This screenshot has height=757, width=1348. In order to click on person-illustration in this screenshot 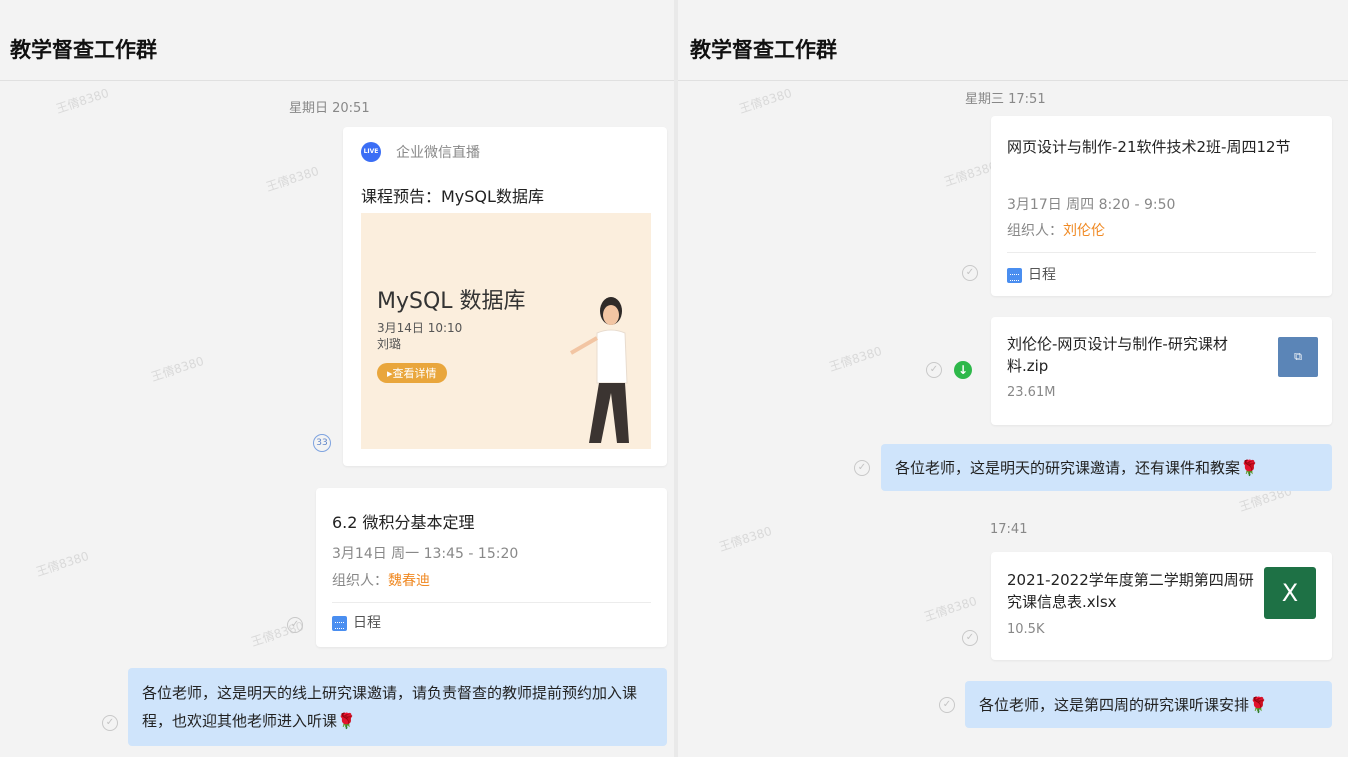, I will do `click(599, 370)`.